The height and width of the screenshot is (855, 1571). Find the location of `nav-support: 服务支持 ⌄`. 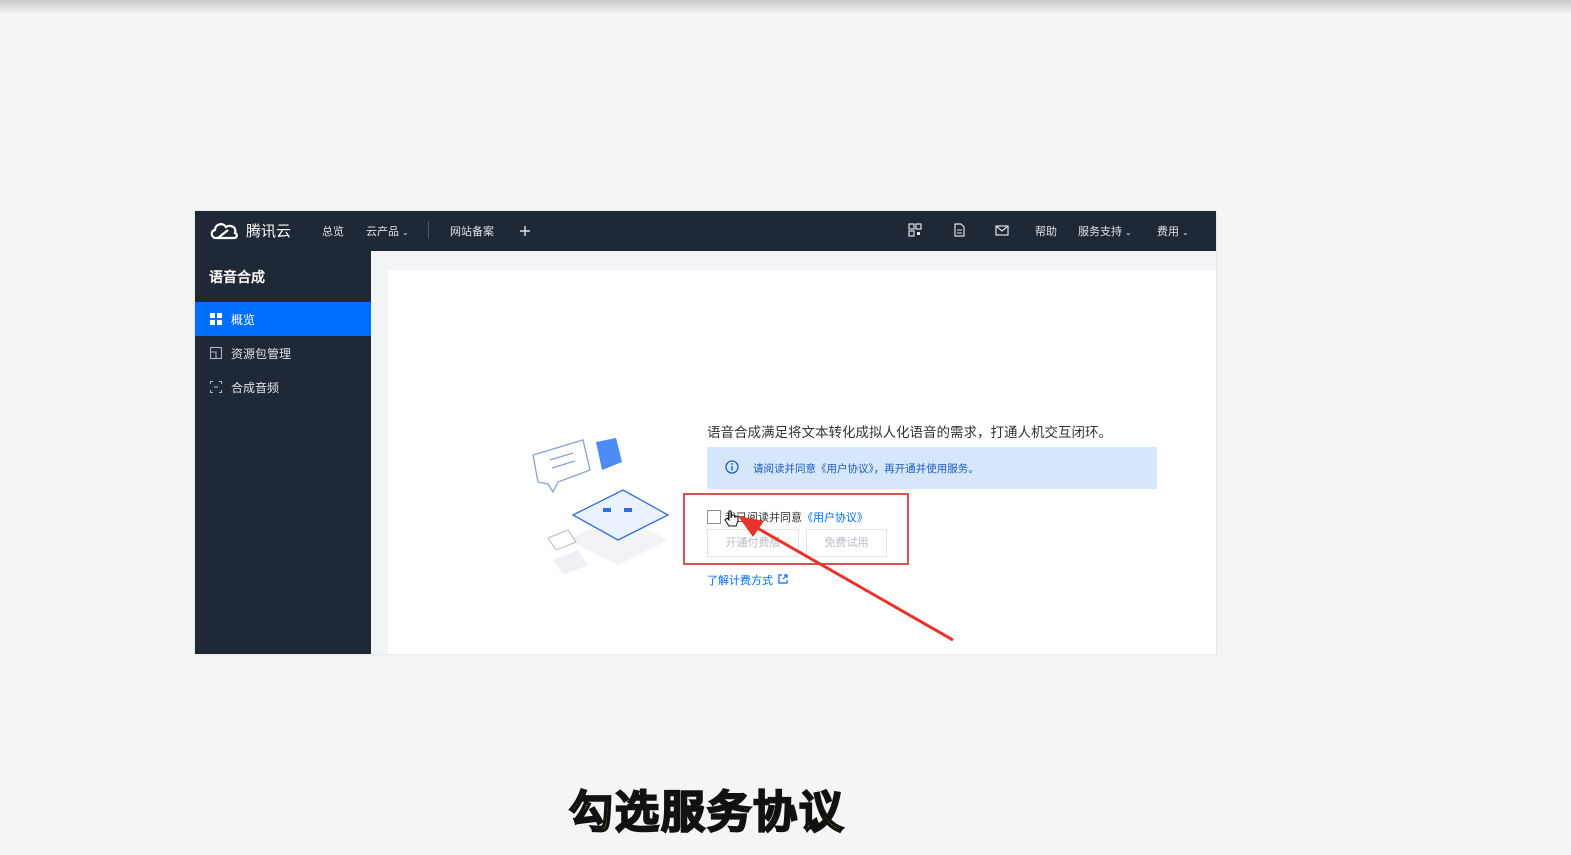

nav-support: 服务支持 ⌄ is located at coordinates (1105, 231).